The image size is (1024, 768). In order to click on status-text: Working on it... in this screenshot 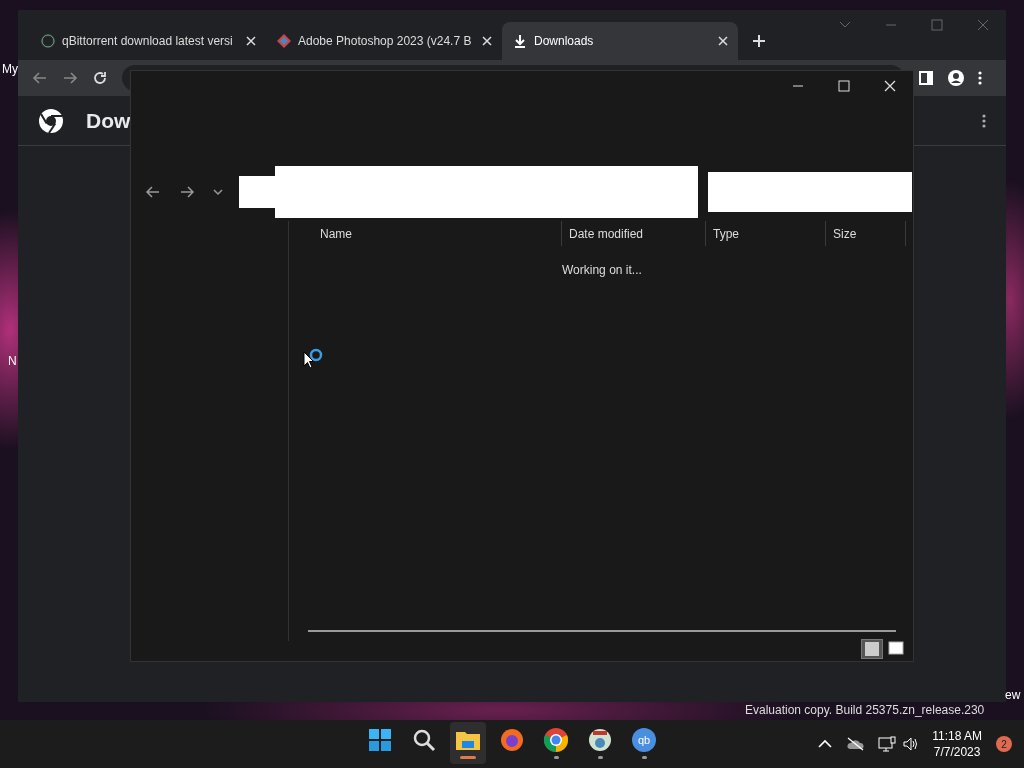, I will do `click(602, 270)`.